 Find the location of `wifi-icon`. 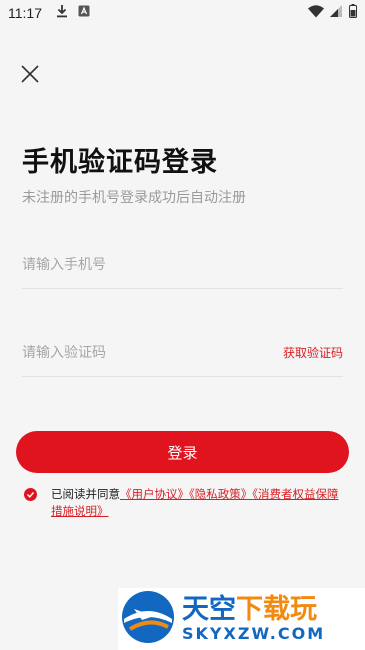

wifi-icon is located at coordinates (316, 13).